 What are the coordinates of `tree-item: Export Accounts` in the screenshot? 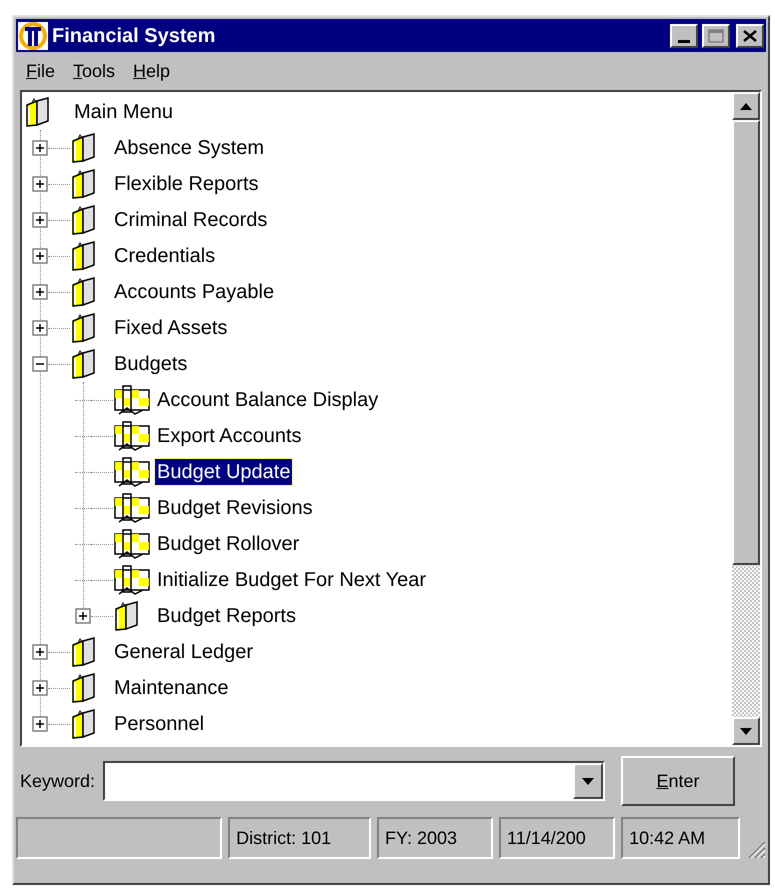 It's located at (229, 436).